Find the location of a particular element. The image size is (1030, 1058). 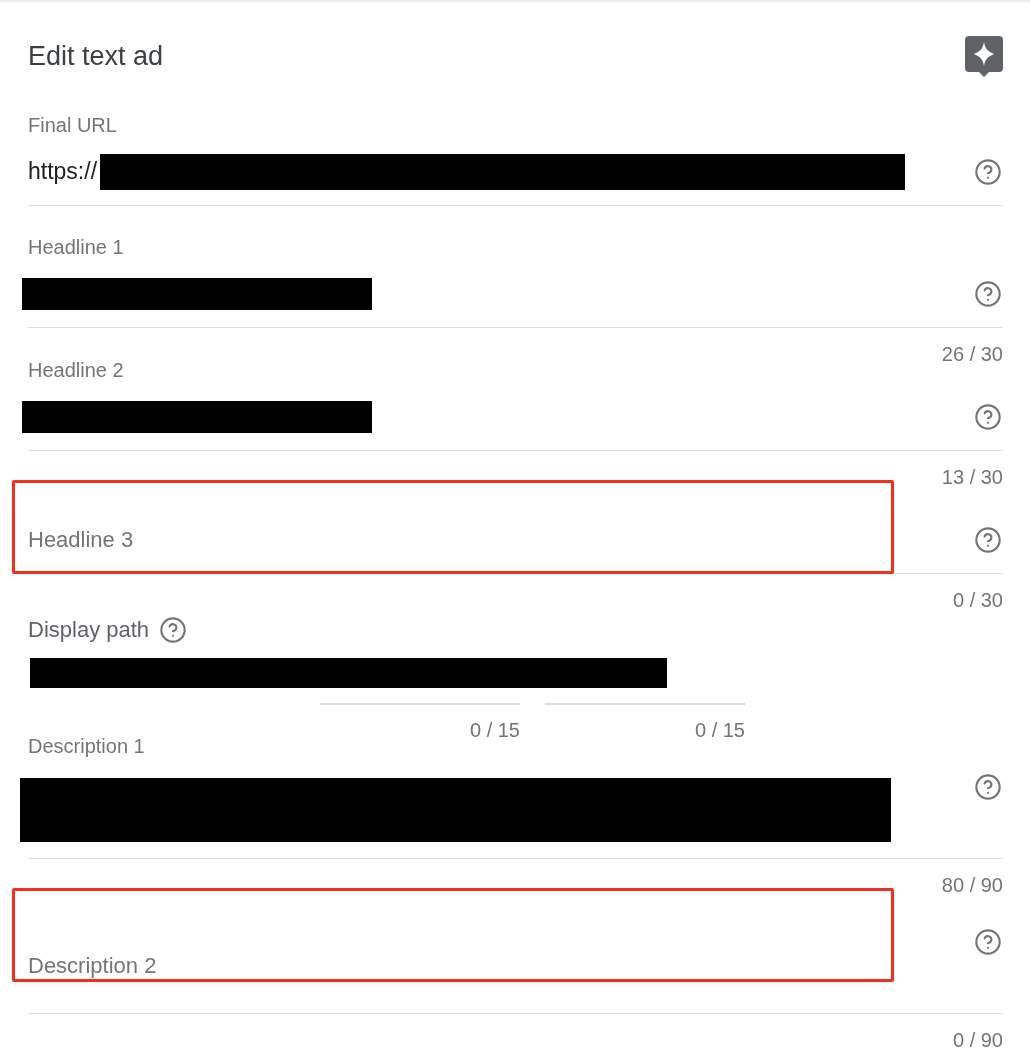

panel-title: Edit text ad is located at coordinates (96, 56).